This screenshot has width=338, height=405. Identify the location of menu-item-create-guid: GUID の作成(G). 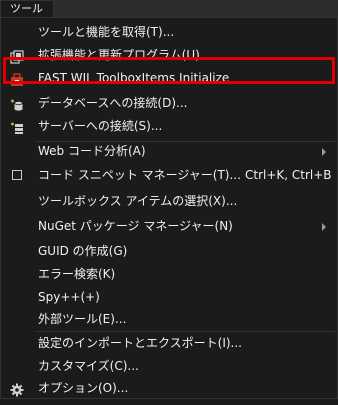
(169, 251).